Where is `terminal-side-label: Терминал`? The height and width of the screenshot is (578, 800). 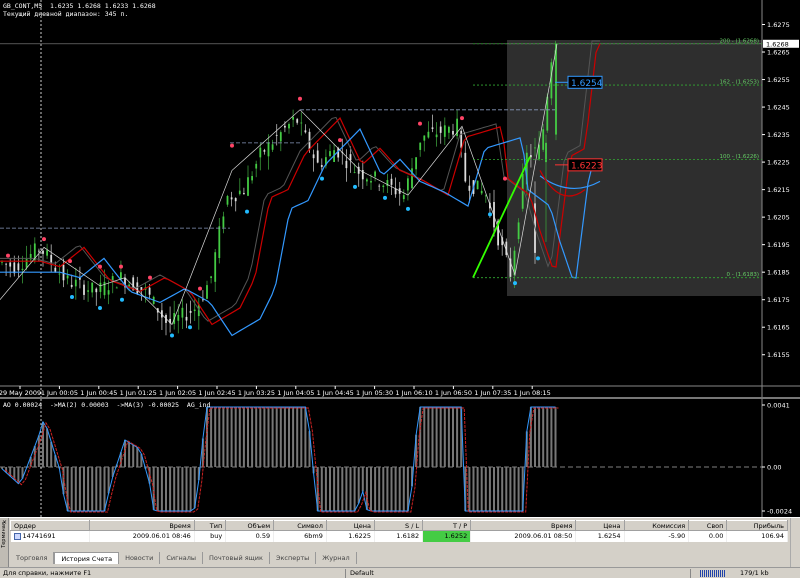 terminal-side-label: Терминал is located at coordinates (4, 535).